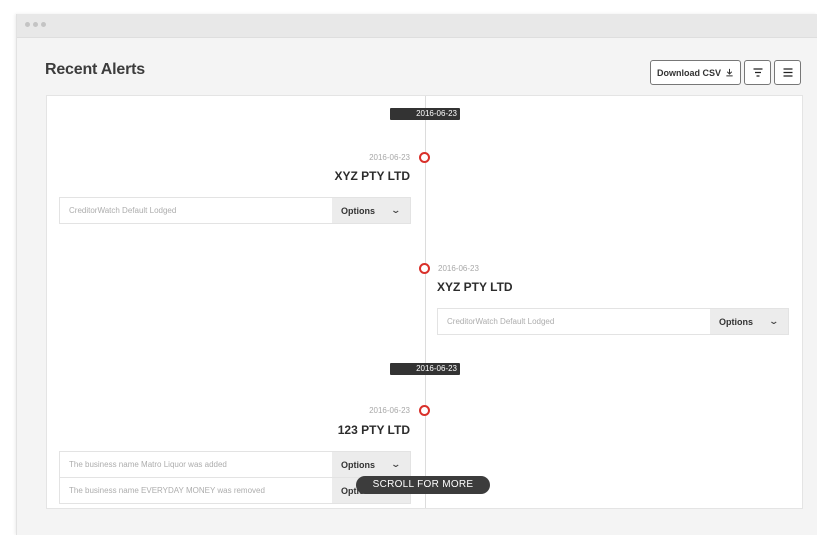  Describe the element at coordinates (417, 26) in the screenshot. I see `window-titlebar` at that location.